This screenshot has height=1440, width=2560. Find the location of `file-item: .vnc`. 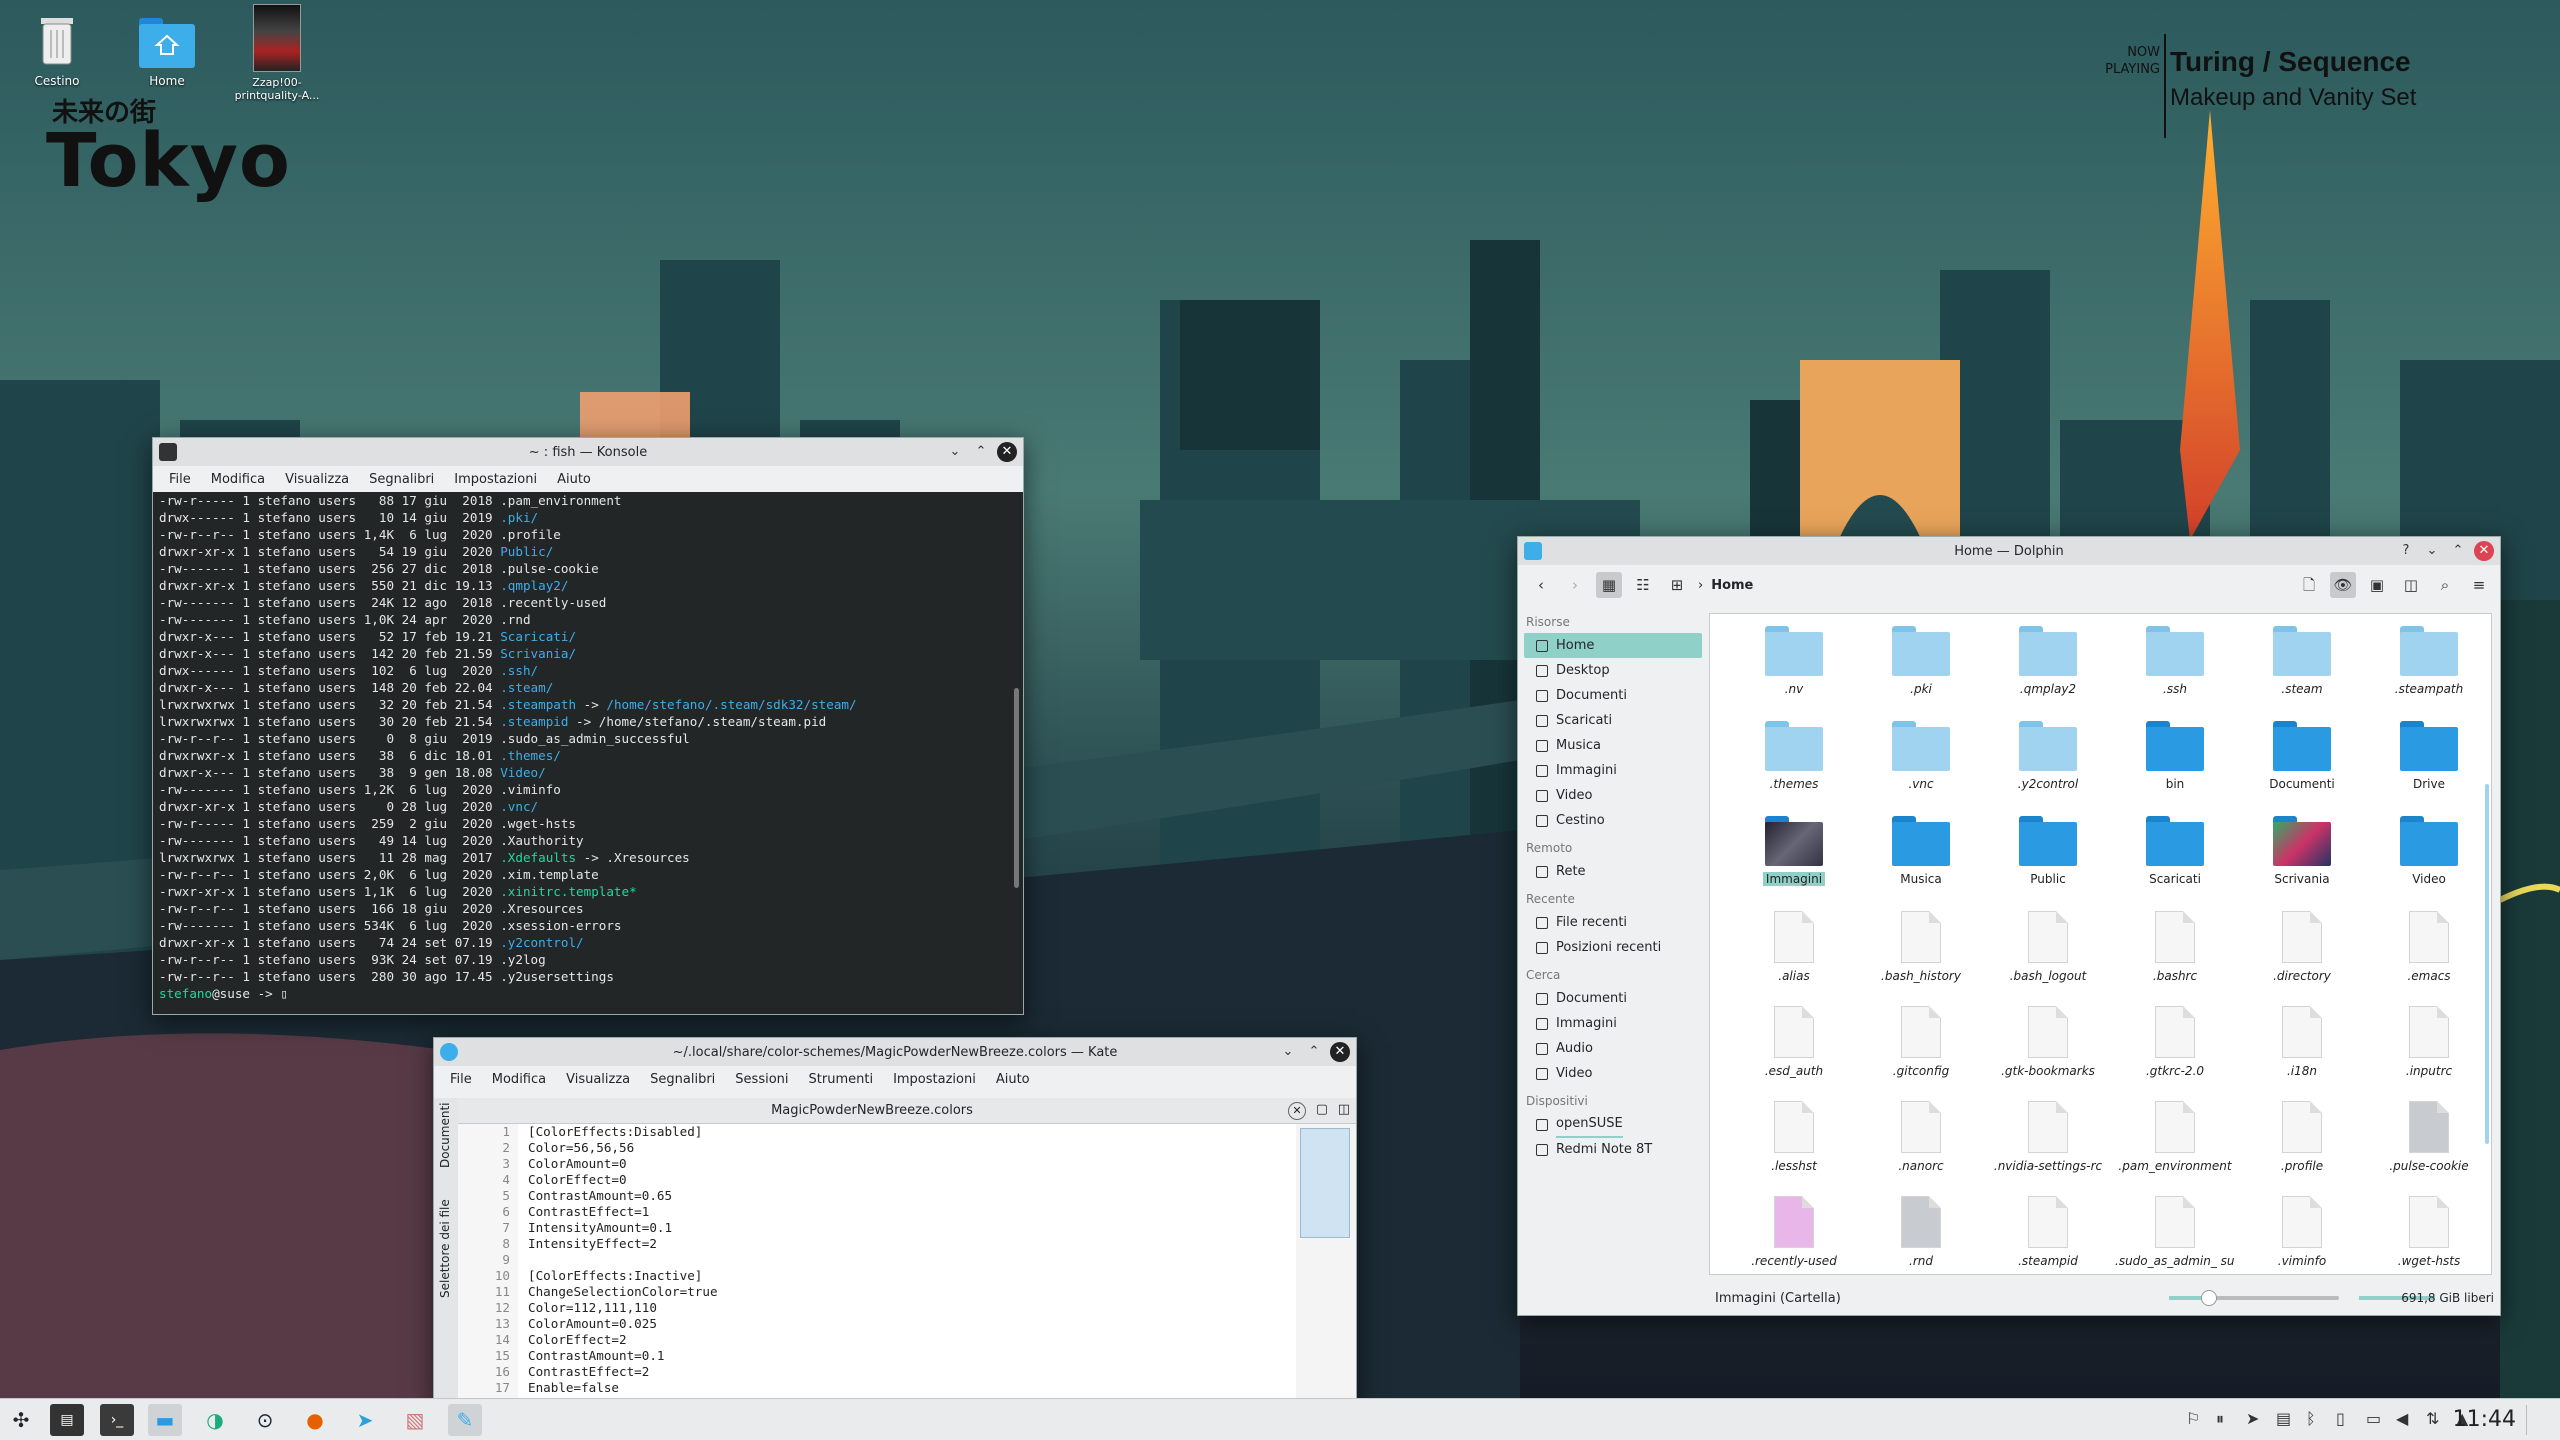

file-item: .vnc is located at coordinates (1921, 756).